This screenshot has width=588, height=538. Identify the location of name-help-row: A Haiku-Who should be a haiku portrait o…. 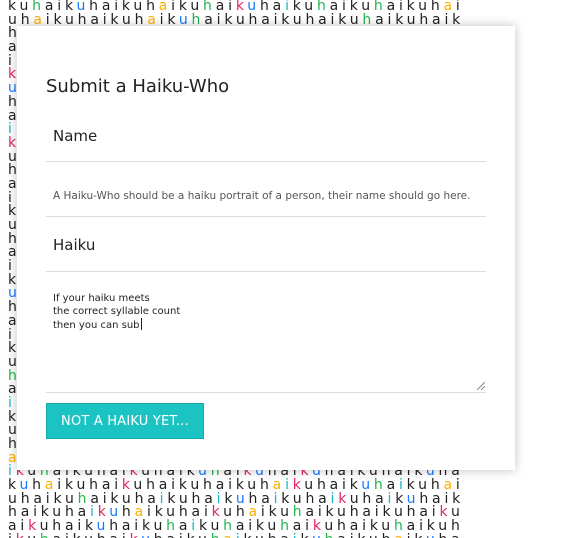
(266, 189).